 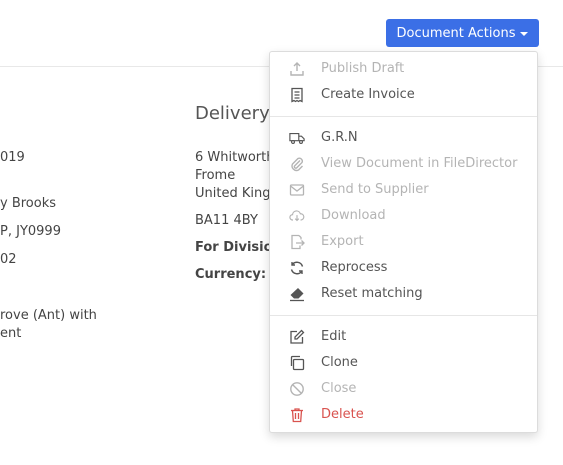 What do you see at coordinates (8, 259) in the screenshot?
I see `left-detail-line: 02` at bounding box center [8, 259].